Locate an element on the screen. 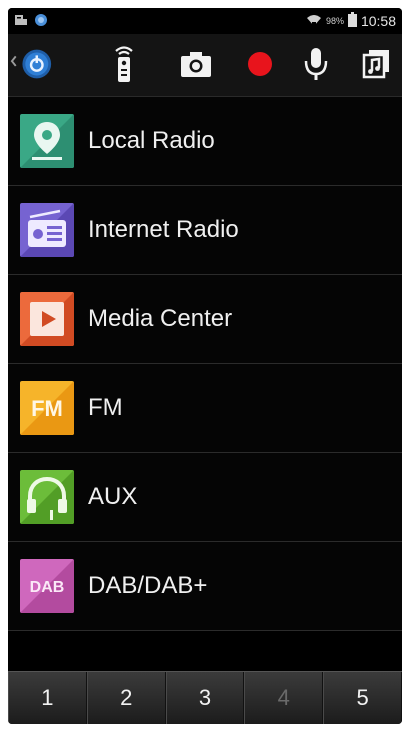 The width and height of the screenshot is (410, 729). remote-icon is located at coordinates (124, 64).